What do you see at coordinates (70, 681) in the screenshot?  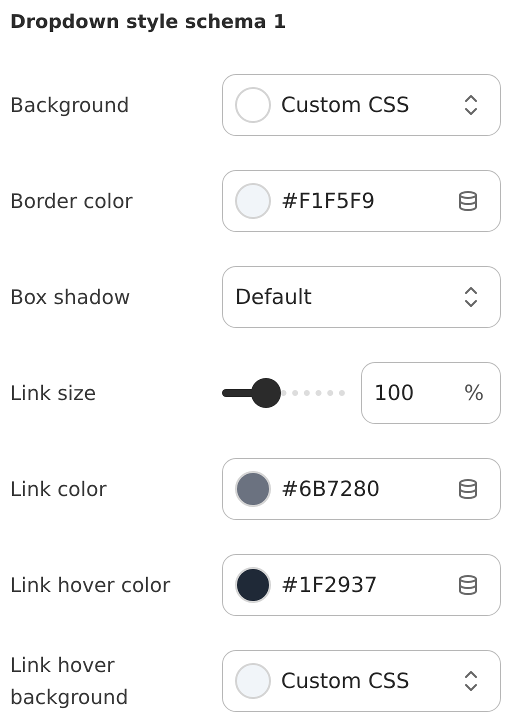 I see `field-label: Link hover background` at bounding box center [70, 681].